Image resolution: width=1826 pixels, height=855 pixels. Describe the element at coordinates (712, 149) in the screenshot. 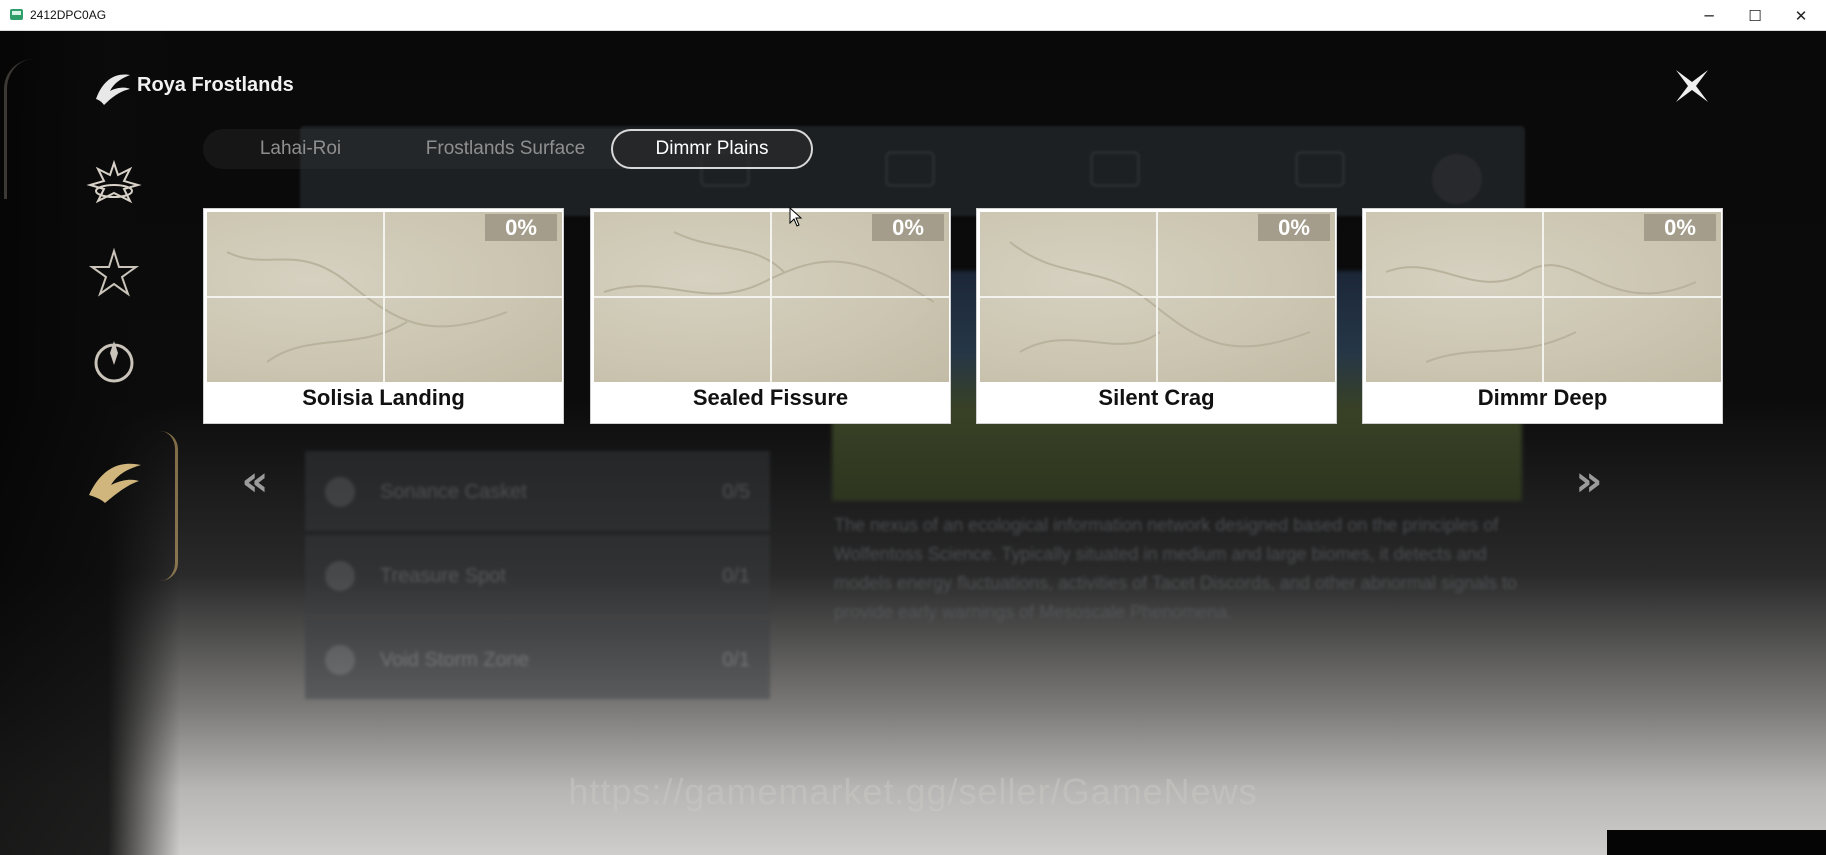

I see `tab-dimmr-plains: Dimmr Plains` at that location.